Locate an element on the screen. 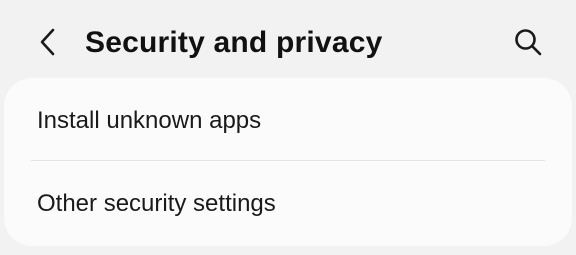  back-button is located at coordinates (48, 42).